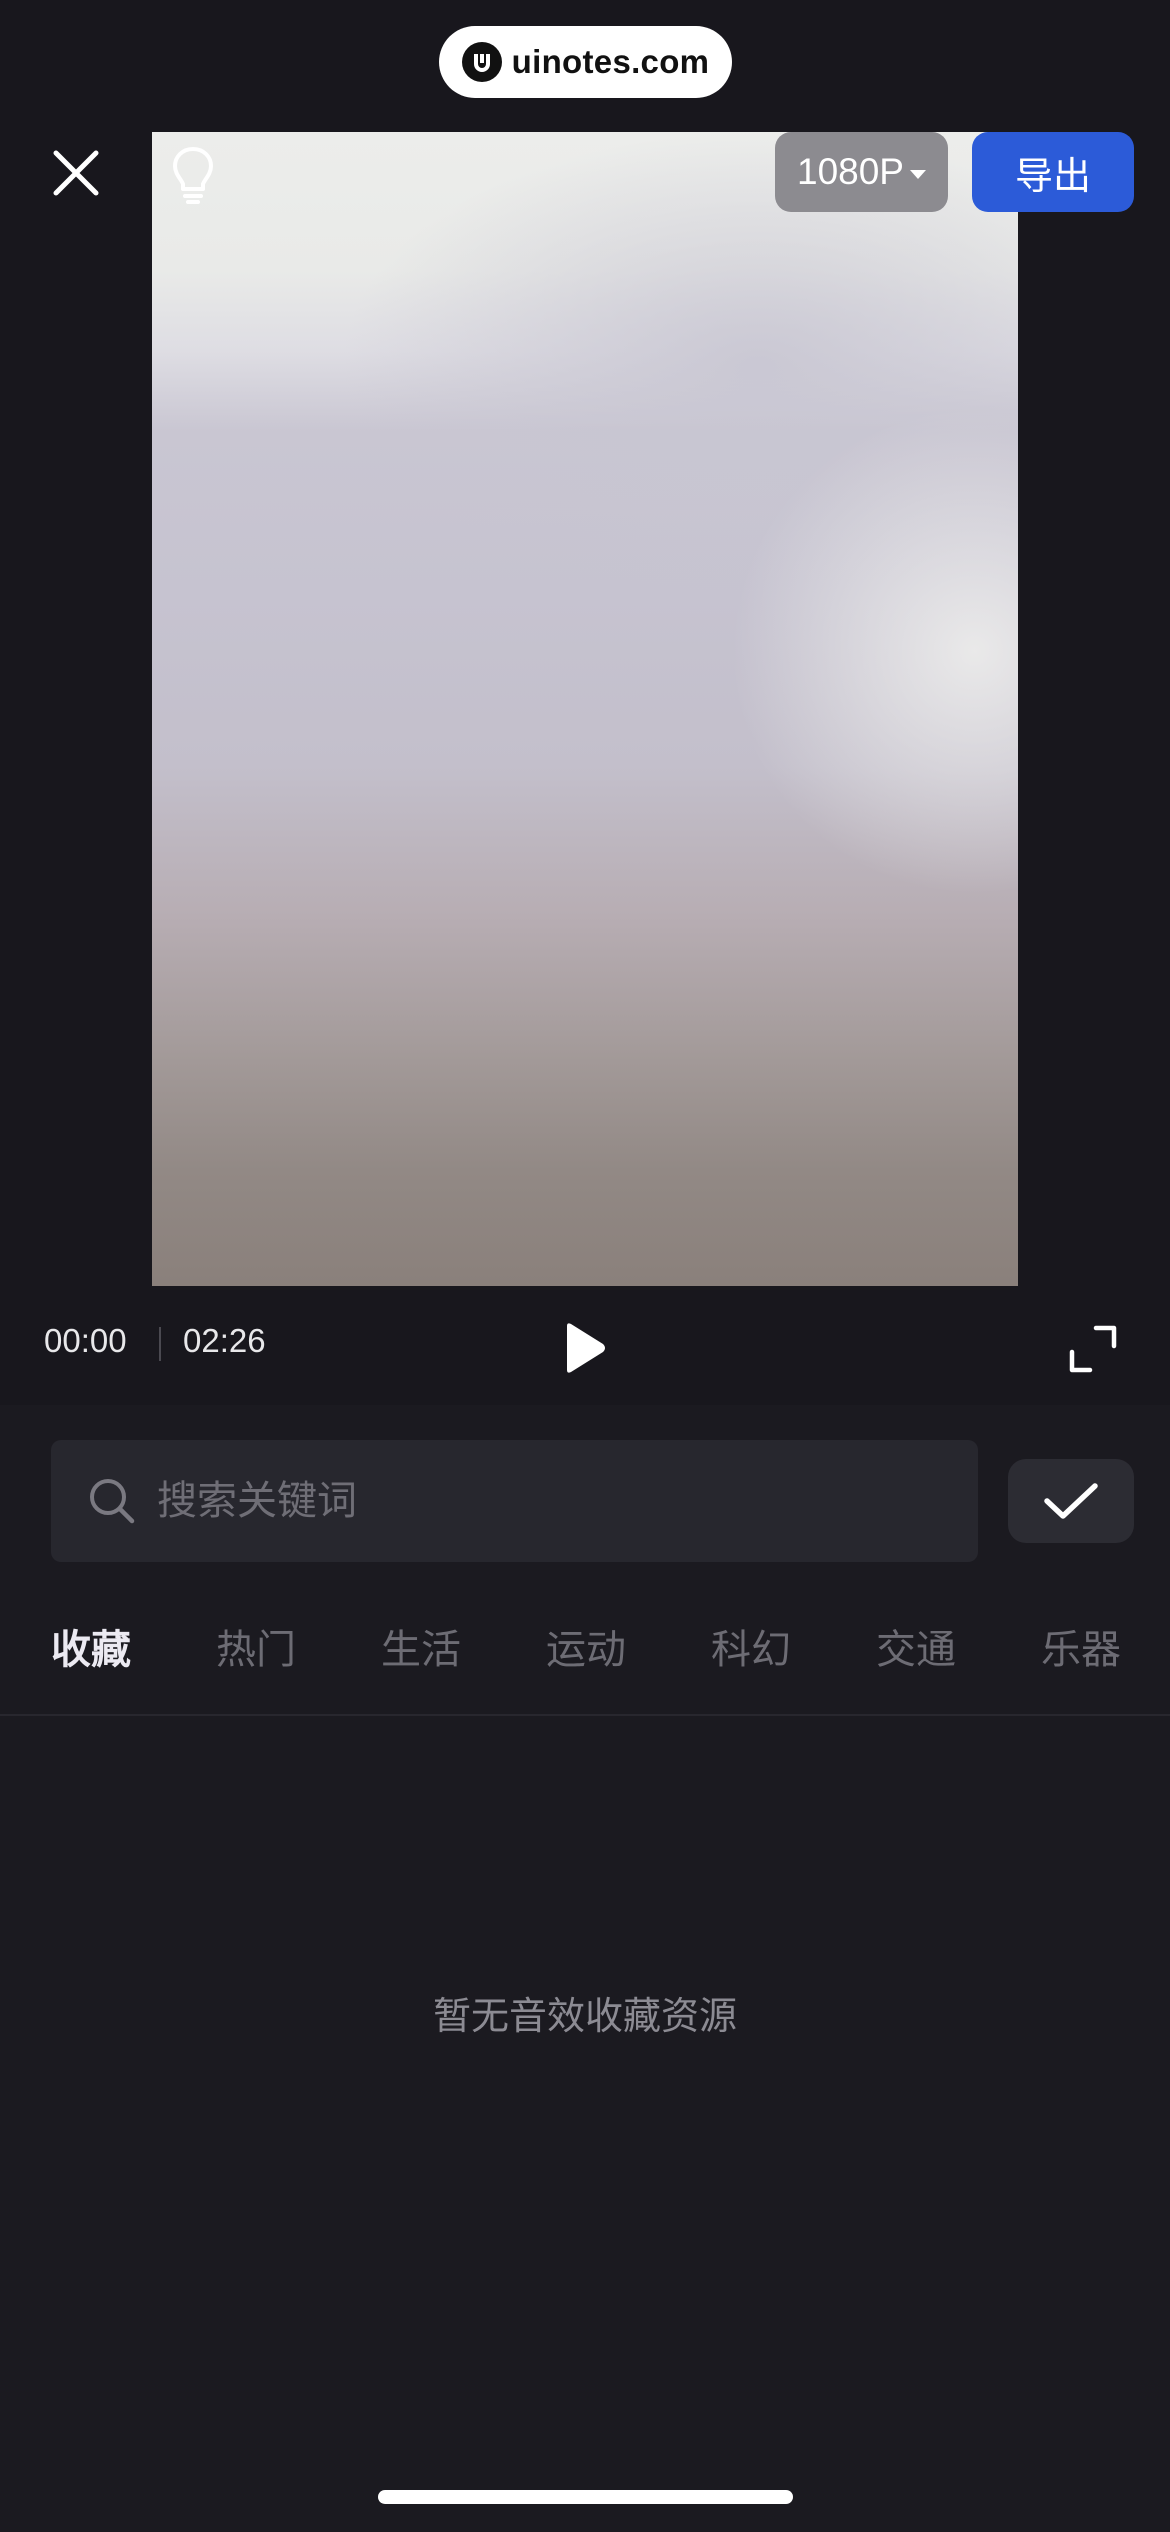  I want to click on tab-sports: 运动, so click(586, 1650).